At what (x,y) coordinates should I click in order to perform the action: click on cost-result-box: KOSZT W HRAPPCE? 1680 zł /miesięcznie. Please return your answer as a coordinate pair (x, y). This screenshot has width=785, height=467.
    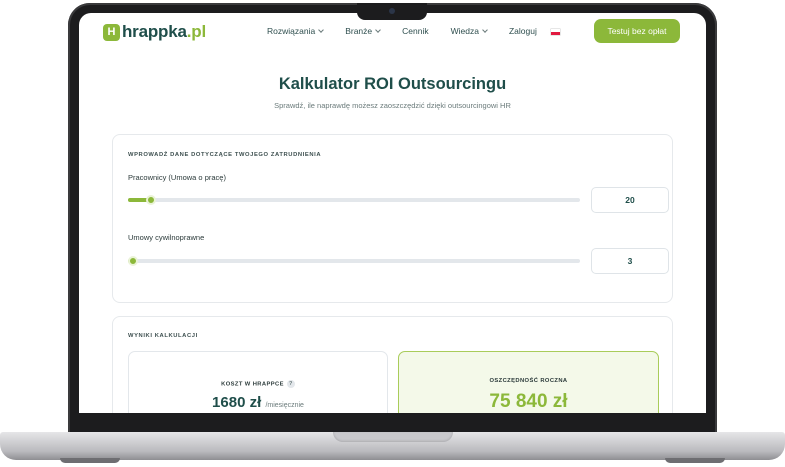
    Looking at the image, I should click on (258, 382).